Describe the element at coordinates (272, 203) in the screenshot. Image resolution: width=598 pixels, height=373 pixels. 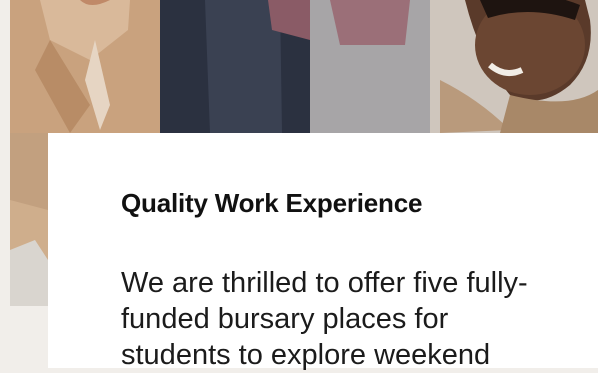
I see `card-title: Quality Work Experience` at that location.